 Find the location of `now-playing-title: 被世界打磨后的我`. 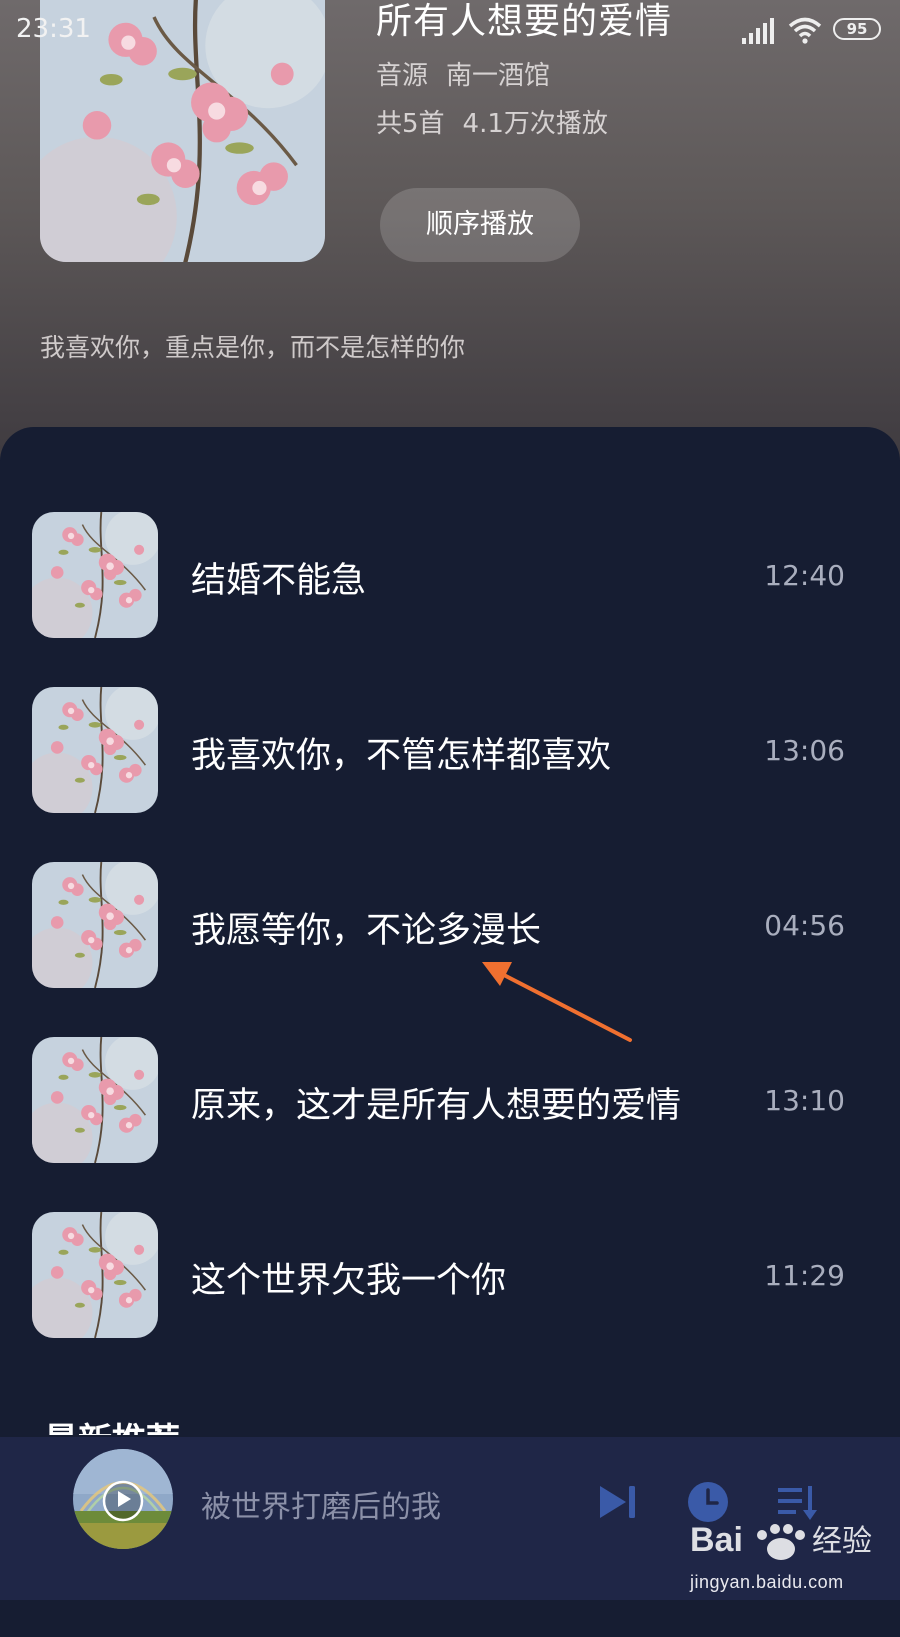

now-playing-title: 被世界打磨后的我 is located at coordinates (321, 1507).